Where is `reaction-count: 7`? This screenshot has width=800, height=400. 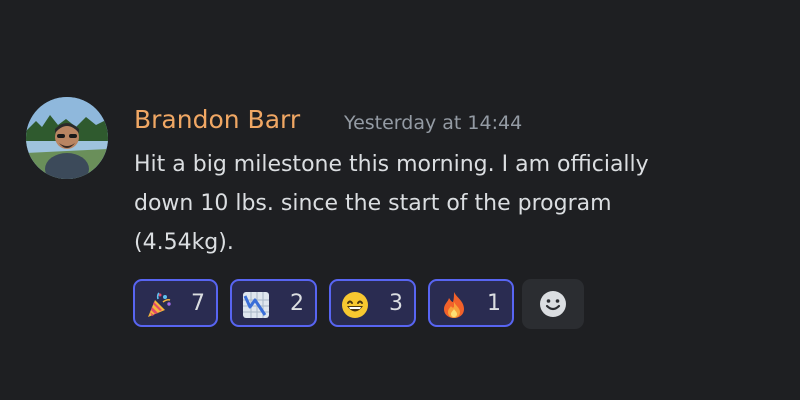
reaction-count: 7 is located at coordinates (198, 303).